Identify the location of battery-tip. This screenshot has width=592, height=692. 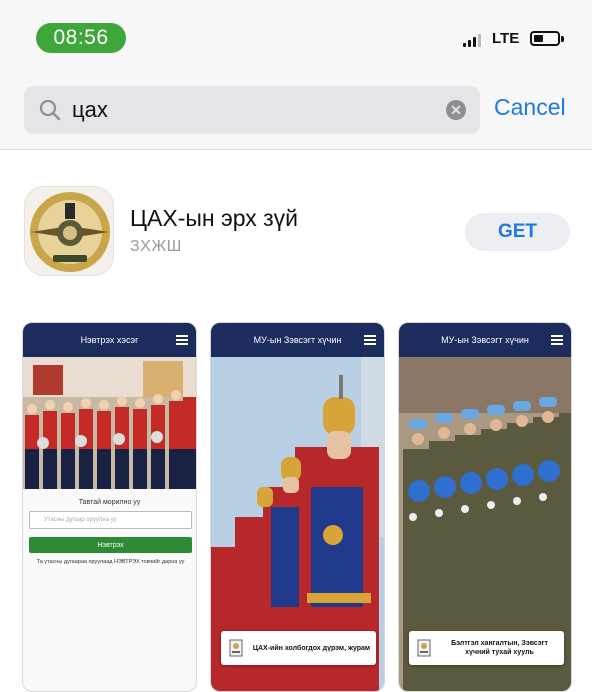
(562, 39).